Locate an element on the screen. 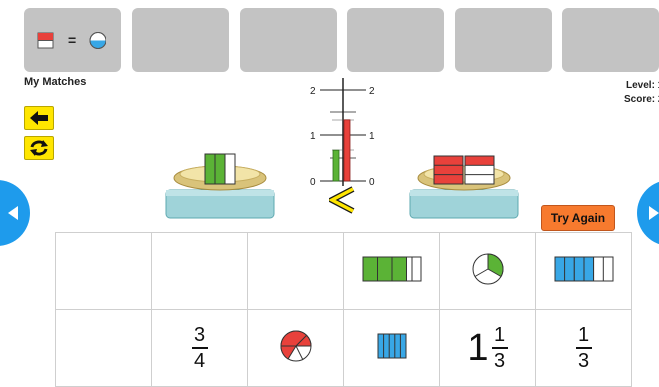 This screenshot has height=387, width=659. level-indicator: Level: 1 is located at coordinates (642, 85).